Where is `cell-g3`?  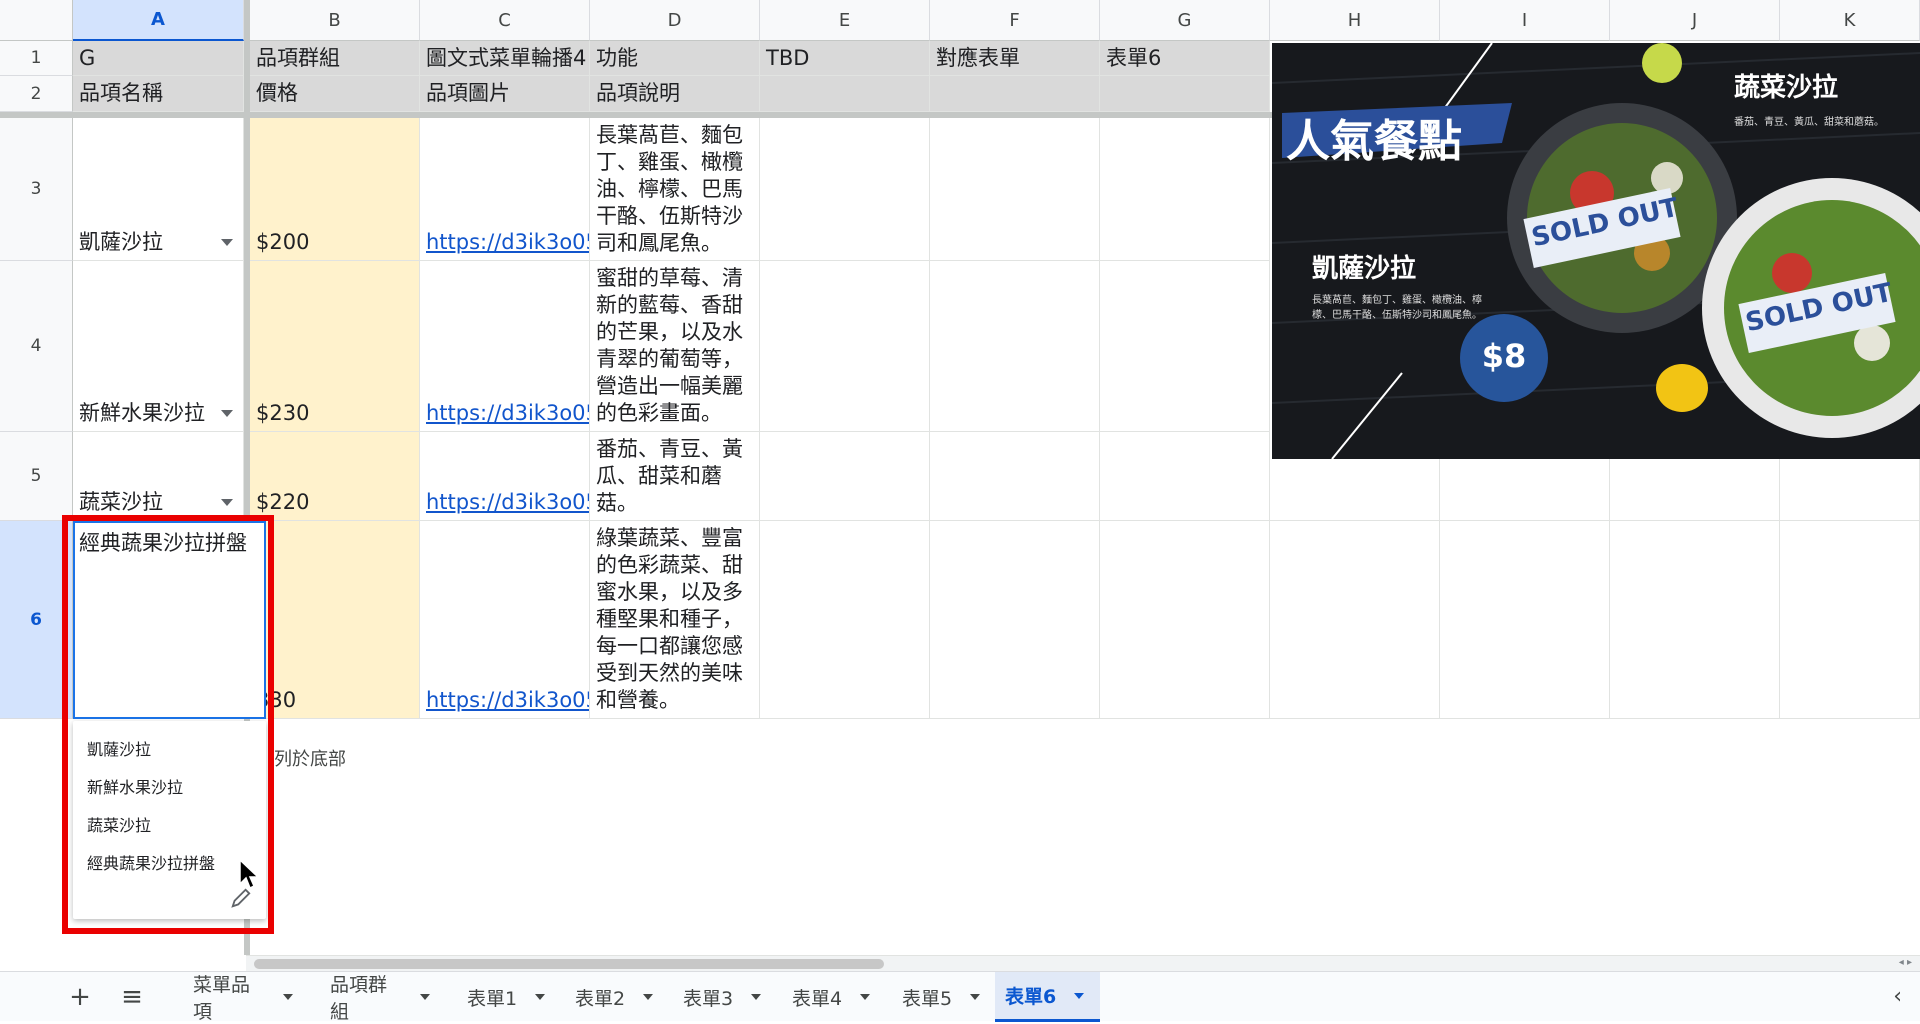
cell-g3 is located at coordinates (1185, 189).